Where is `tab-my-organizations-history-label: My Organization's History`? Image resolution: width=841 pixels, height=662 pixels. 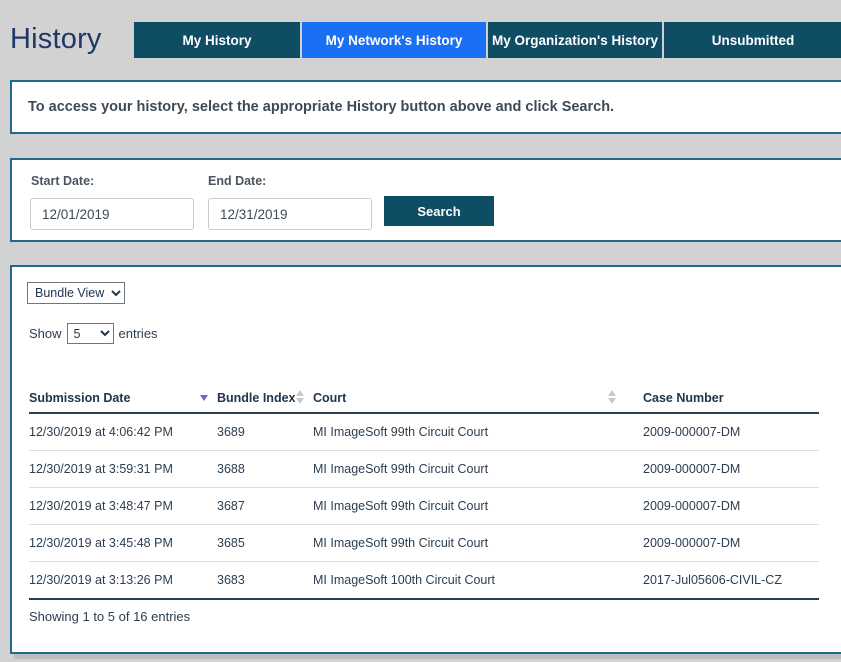 tab-my-organizations-history-label: My Organization's History is located at coordinates (575, 40).